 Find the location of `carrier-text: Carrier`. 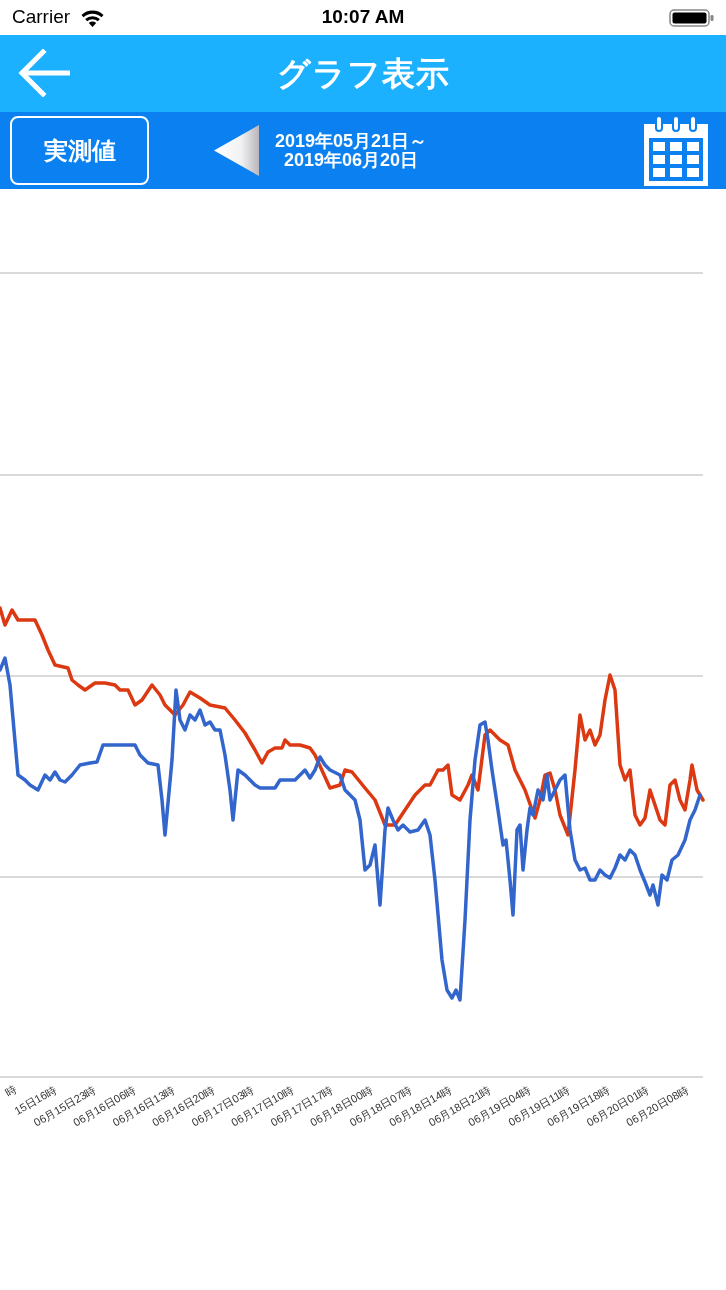

carrier-text: Carrier is located at coordinates (41, 17).